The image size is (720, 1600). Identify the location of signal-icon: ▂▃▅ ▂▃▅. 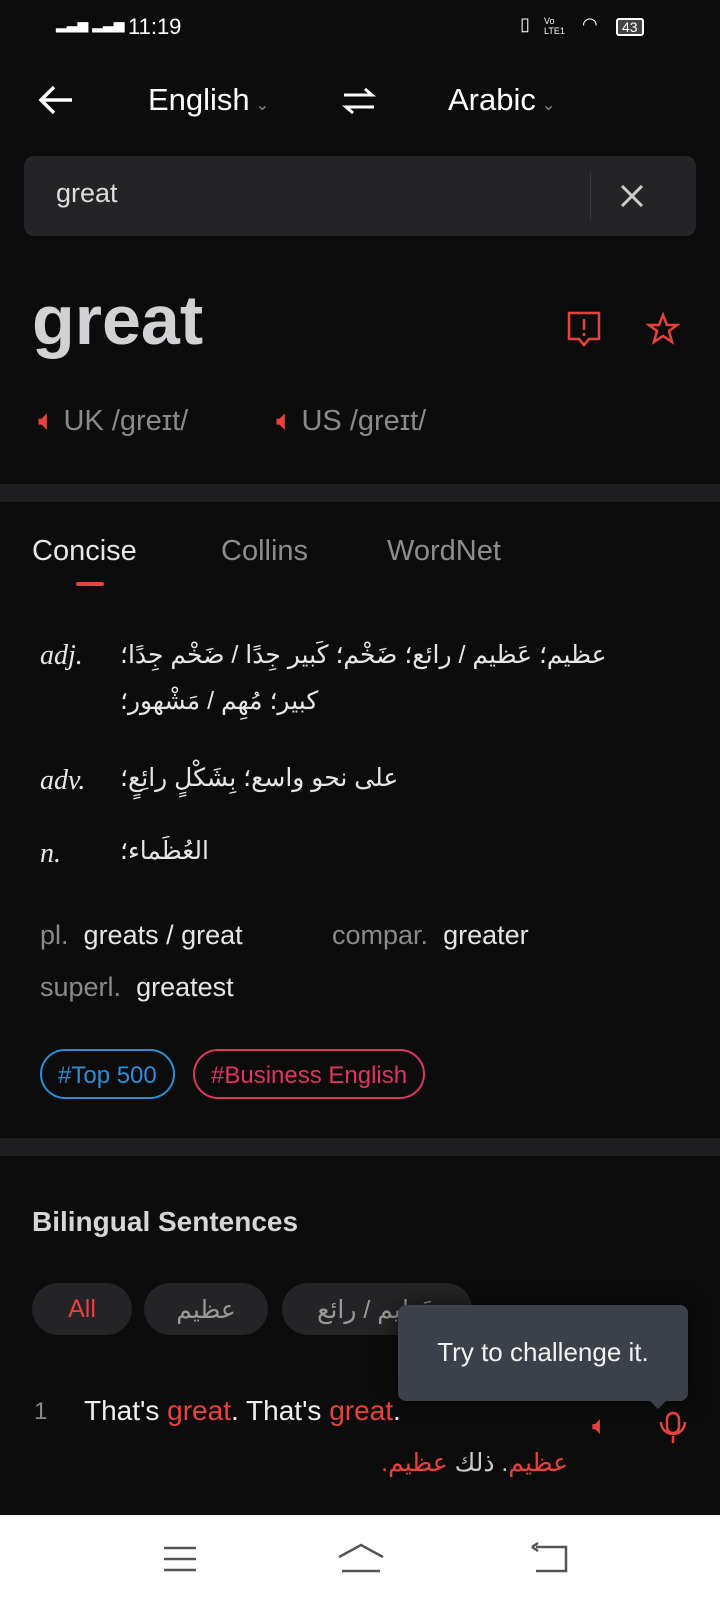
(90, 24).